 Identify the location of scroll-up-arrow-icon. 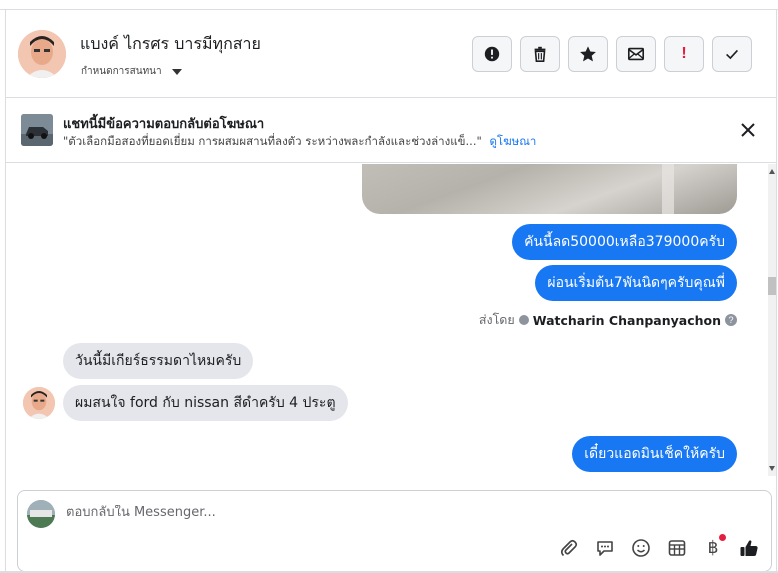
(772, 171).